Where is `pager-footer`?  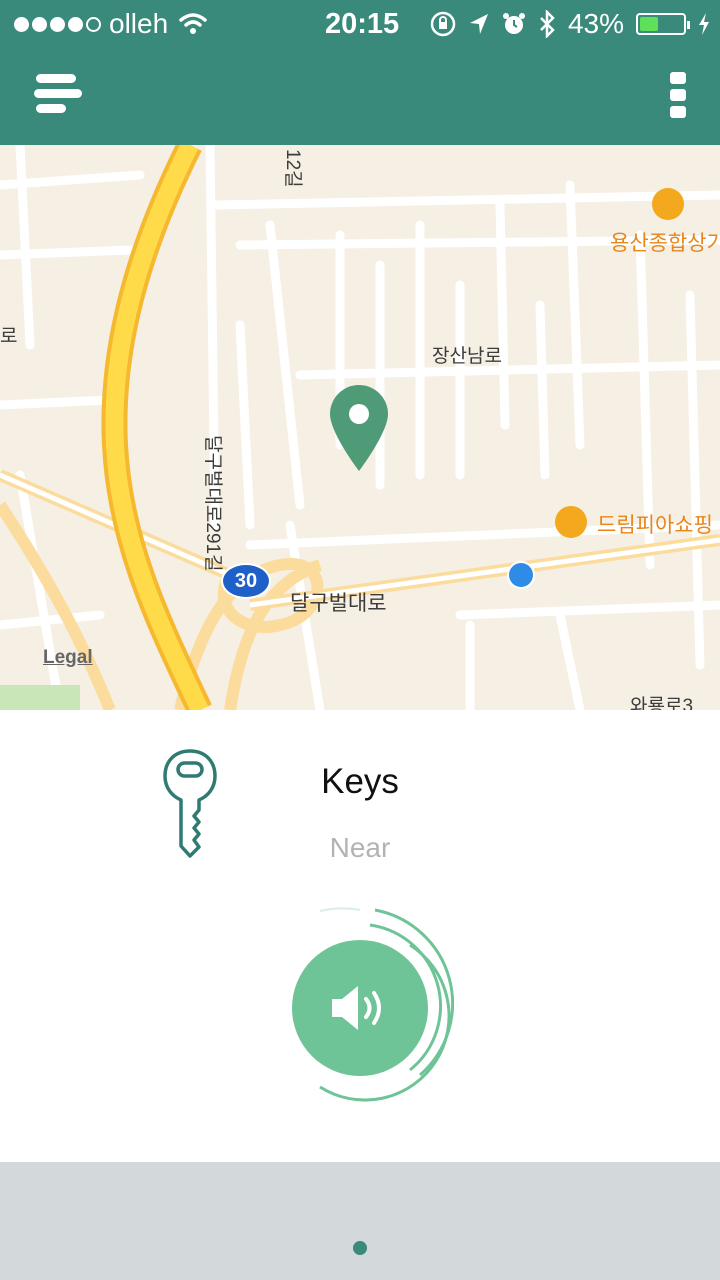 pager-footer is located at coordinates (360, 1221).